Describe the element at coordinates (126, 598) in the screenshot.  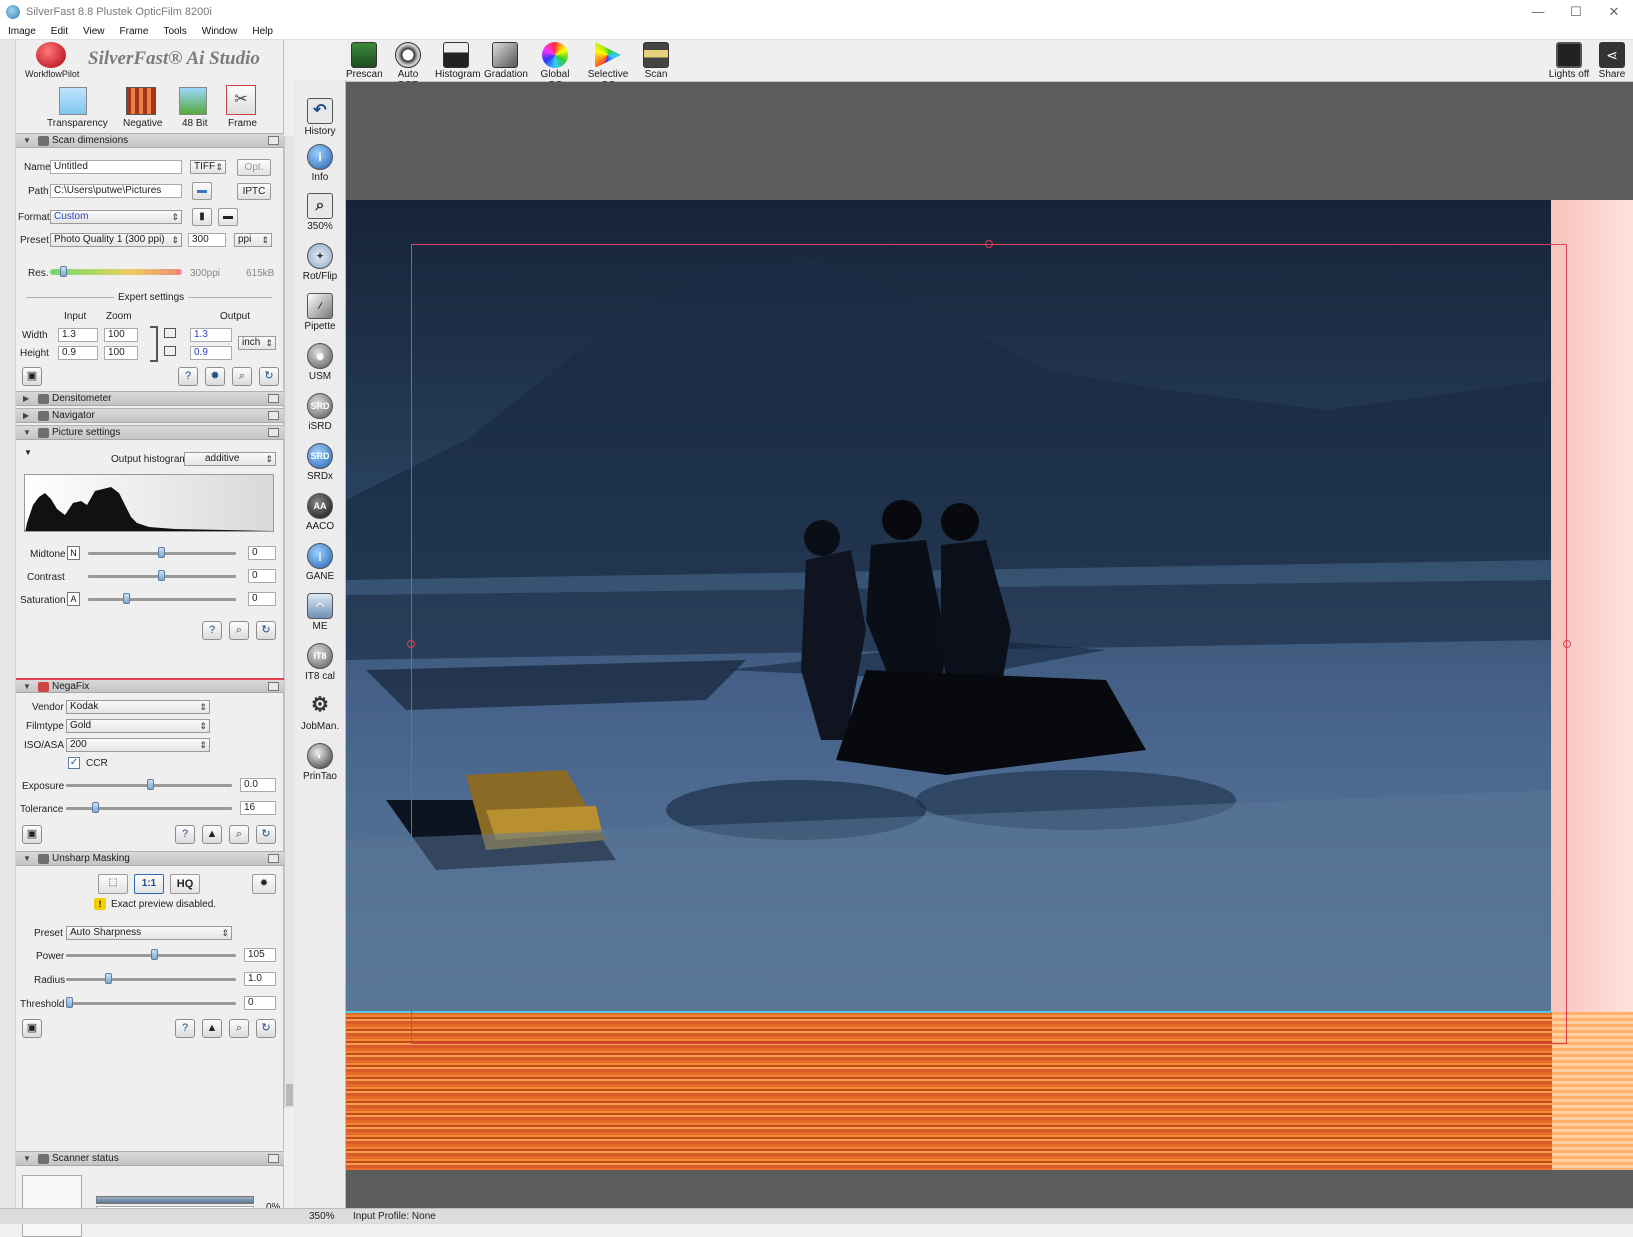
I see `saturation-slider-thumb` at that location.